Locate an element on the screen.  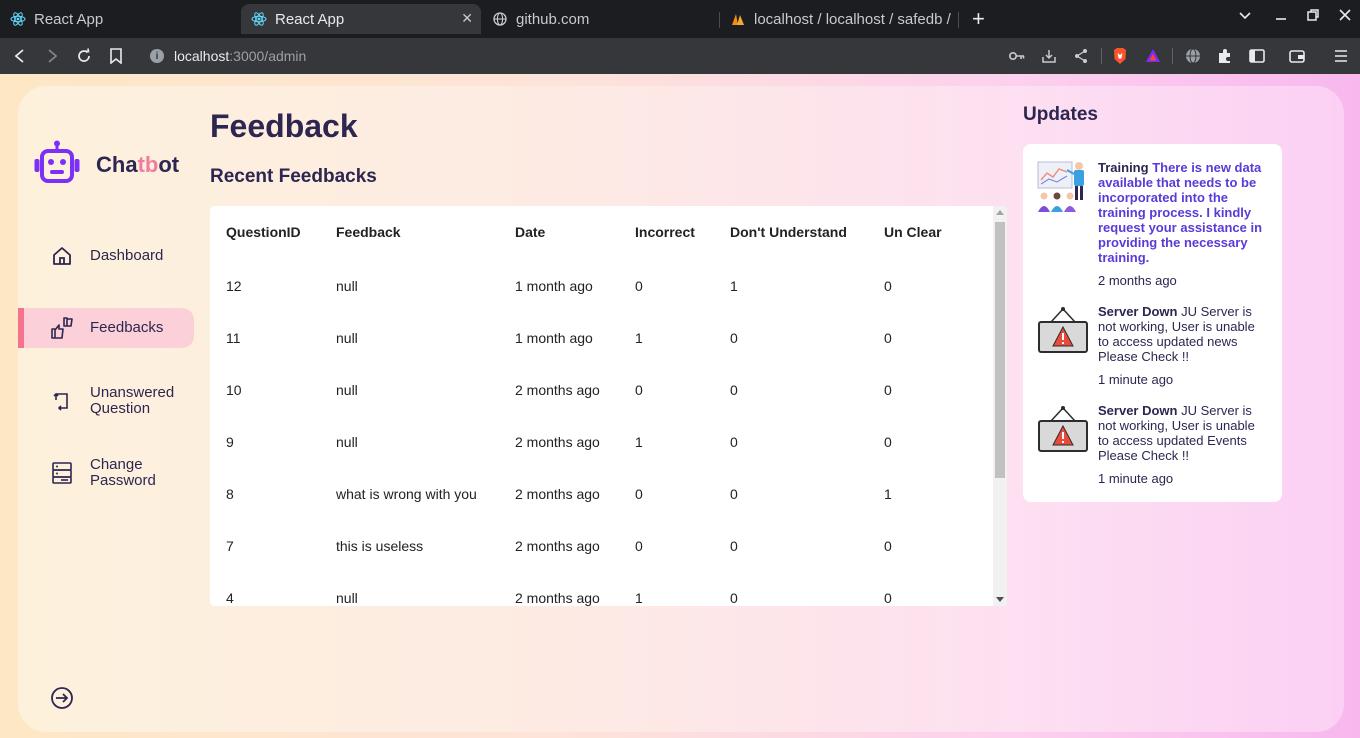
scroll-down-arrow-icon is located at coordinates (1000, 599).